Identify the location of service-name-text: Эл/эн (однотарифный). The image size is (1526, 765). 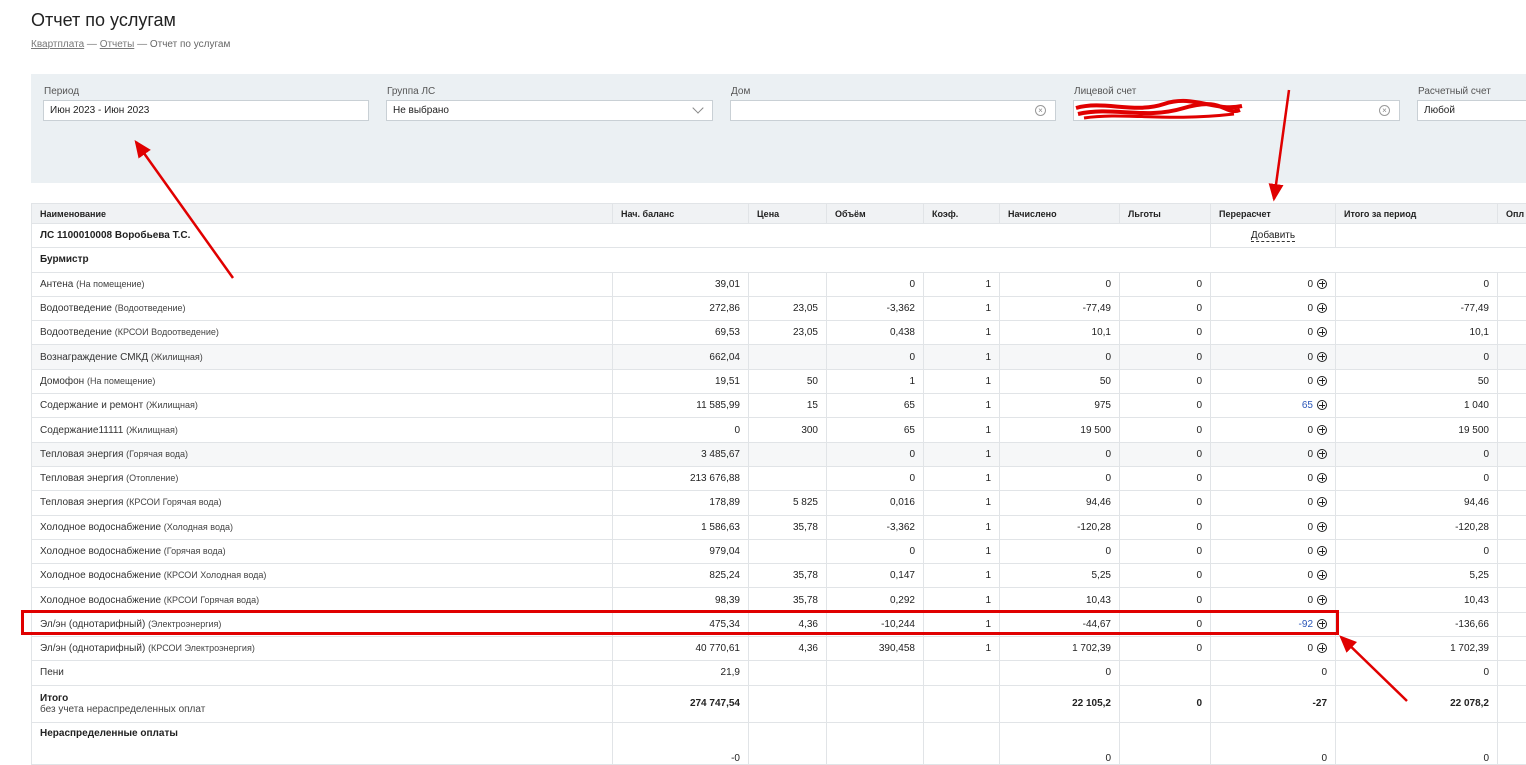
(92, 648).